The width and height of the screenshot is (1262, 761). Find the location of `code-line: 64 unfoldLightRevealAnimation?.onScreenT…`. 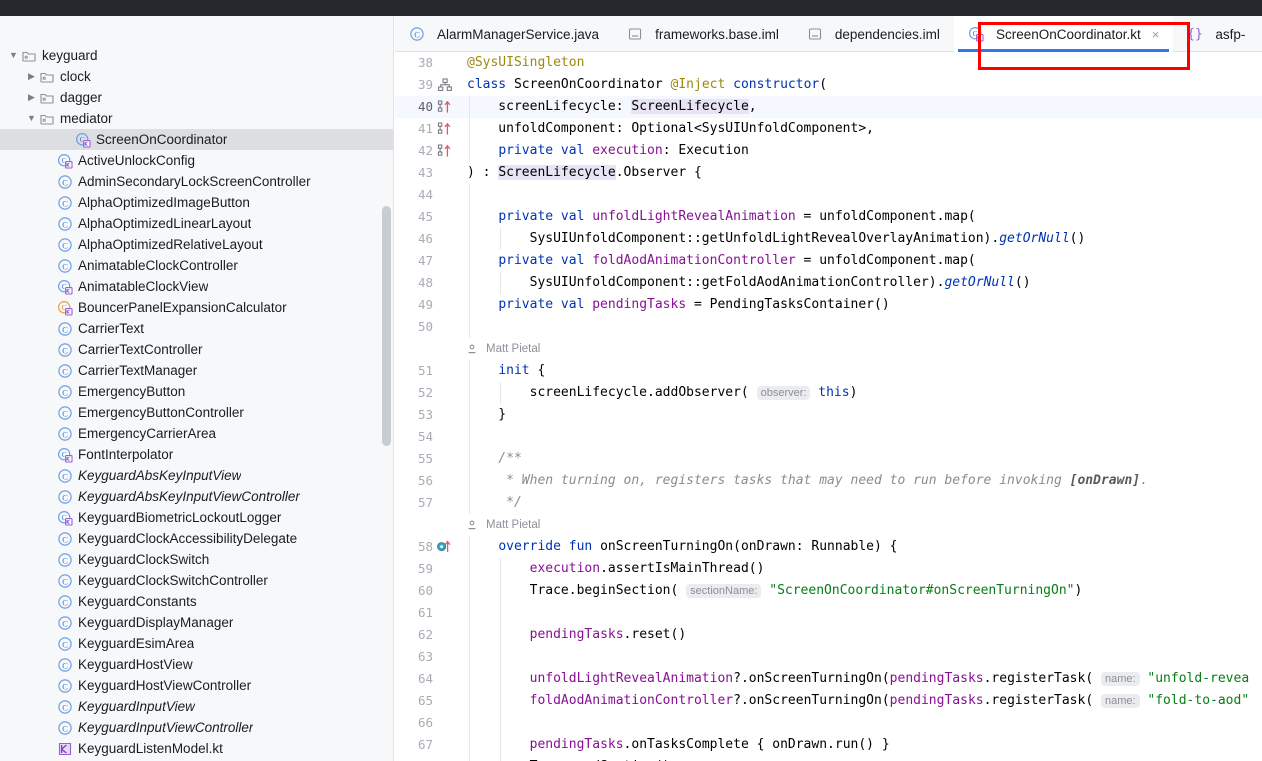

code-line: 64 unfoldLightRevealAnimation?.onScreenT… is located at coordinates (828, 679).